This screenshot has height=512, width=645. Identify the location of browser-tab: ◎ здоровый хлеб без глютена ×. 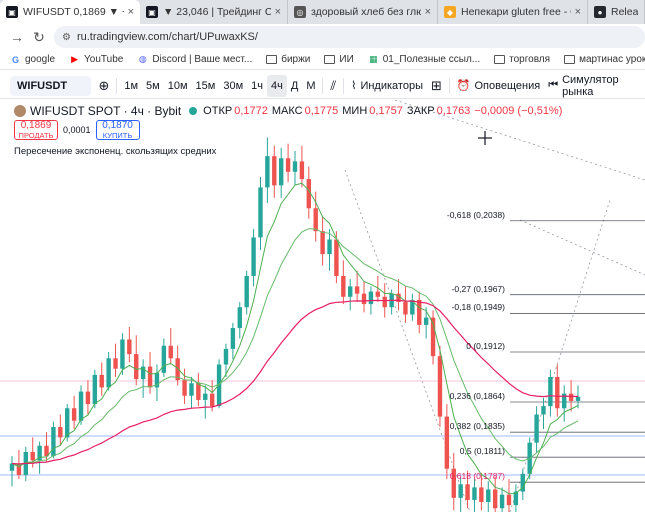
(363, 12).